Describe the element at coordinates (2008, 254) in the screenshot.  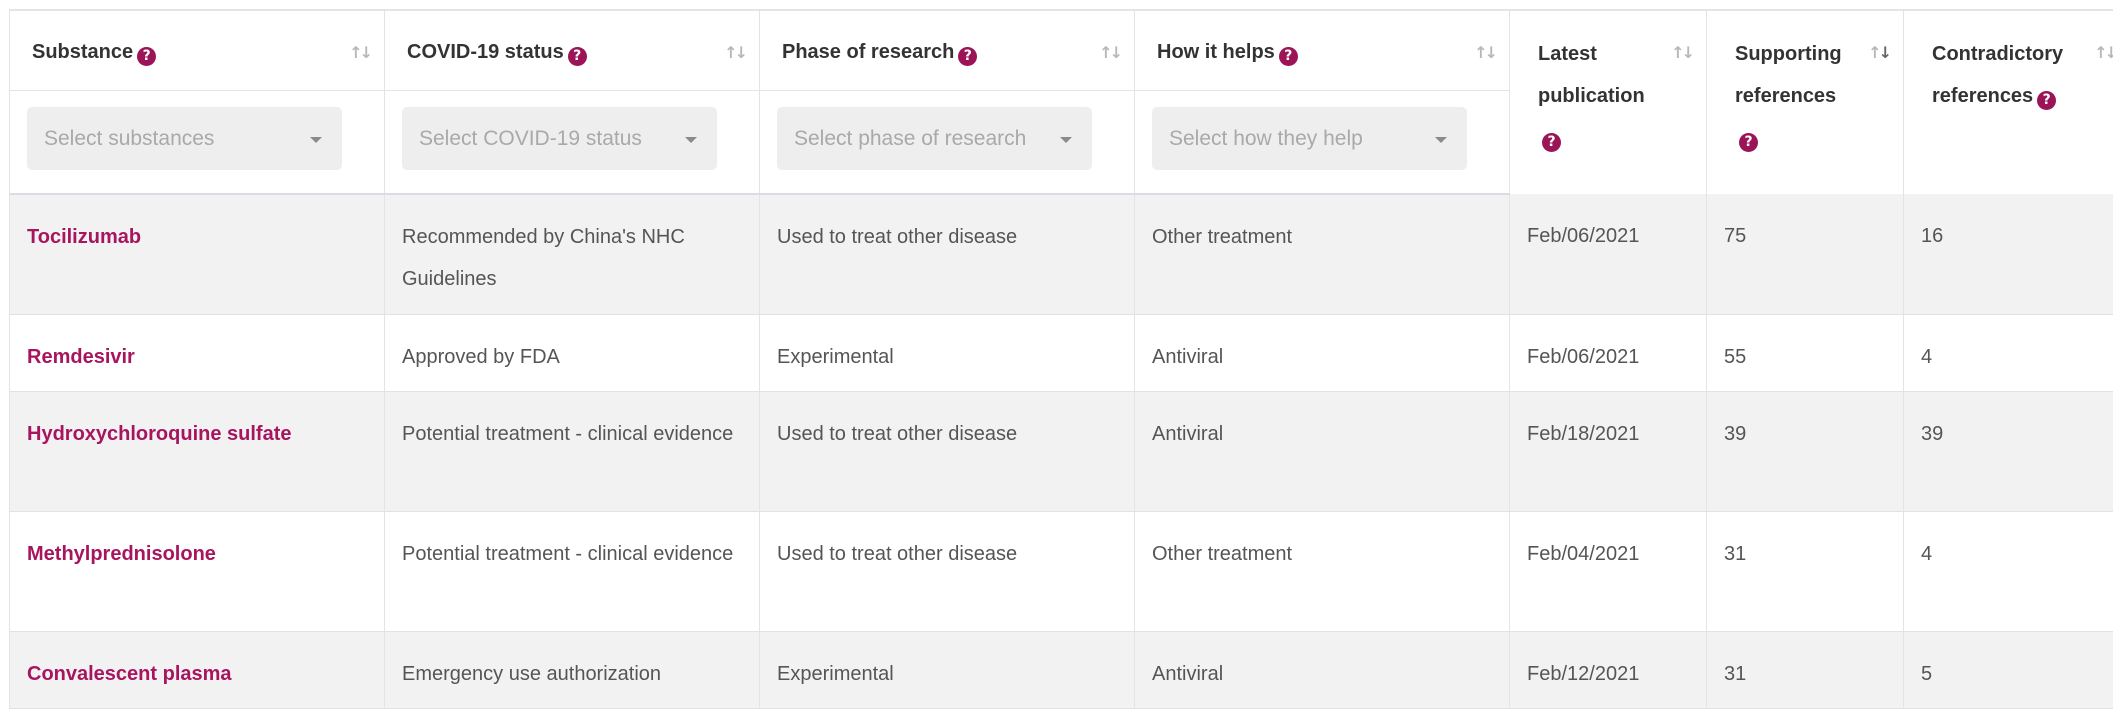
I see `contradictory-references-cell: 16` at that location.